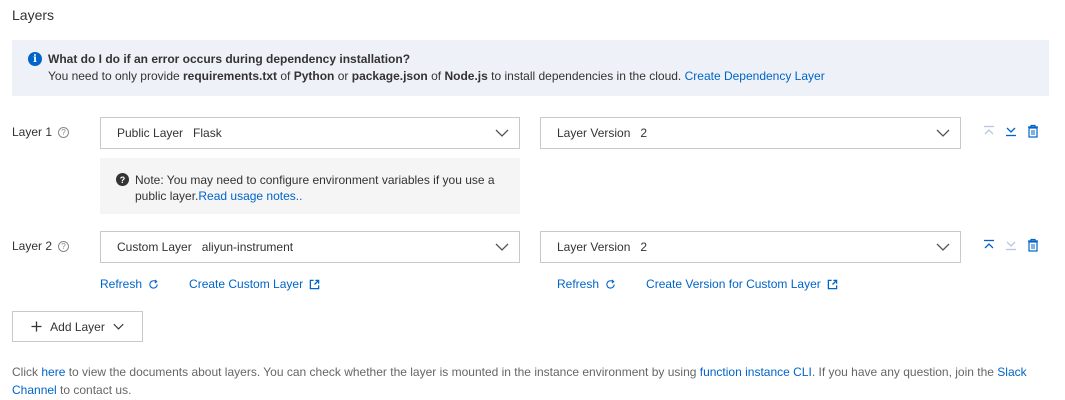 This screenshot has width=1065, height=400. Describe the element at coordinates (35, 59) in the screenshot. I see `info-icon: i` at that location.